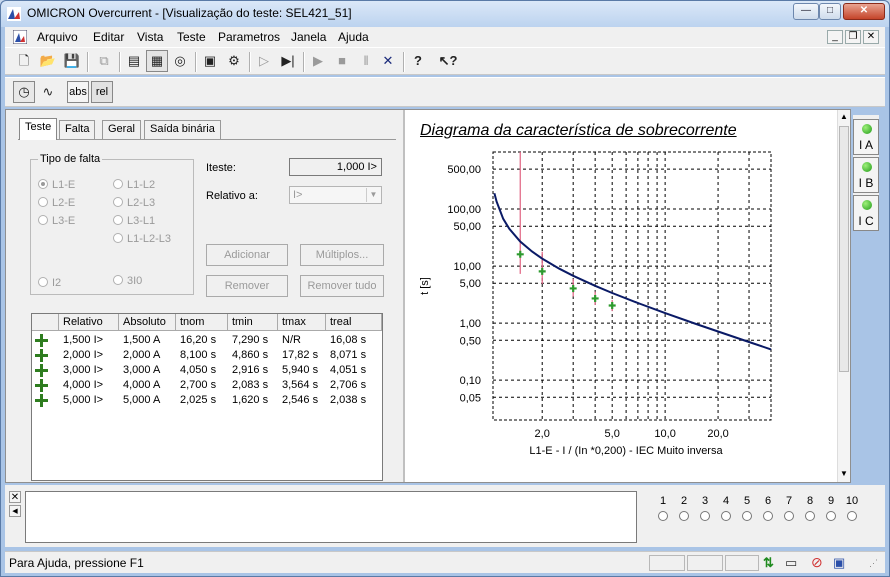  What do you see at coordinates (89, 322) in the screenshot?
I see `col-header-relativo: Relativo` at bounding box center [89, 322].